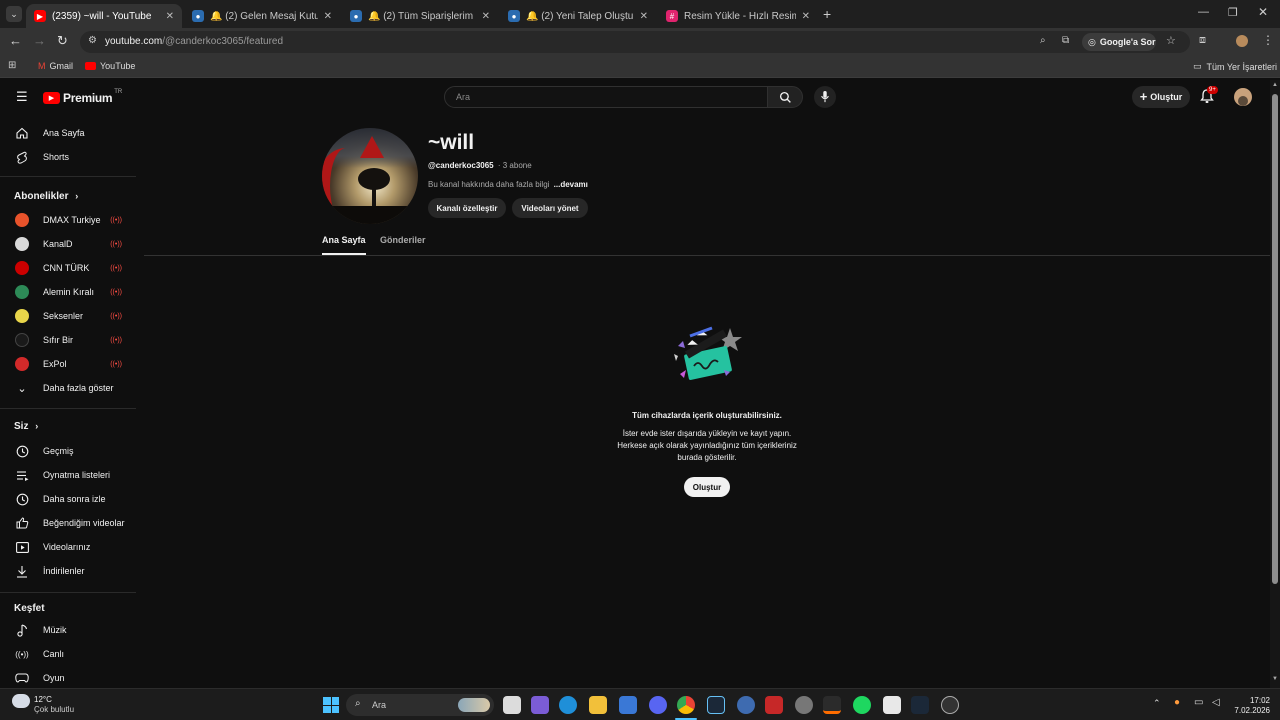  I want to click on task-view-icon, so click(512, 705).